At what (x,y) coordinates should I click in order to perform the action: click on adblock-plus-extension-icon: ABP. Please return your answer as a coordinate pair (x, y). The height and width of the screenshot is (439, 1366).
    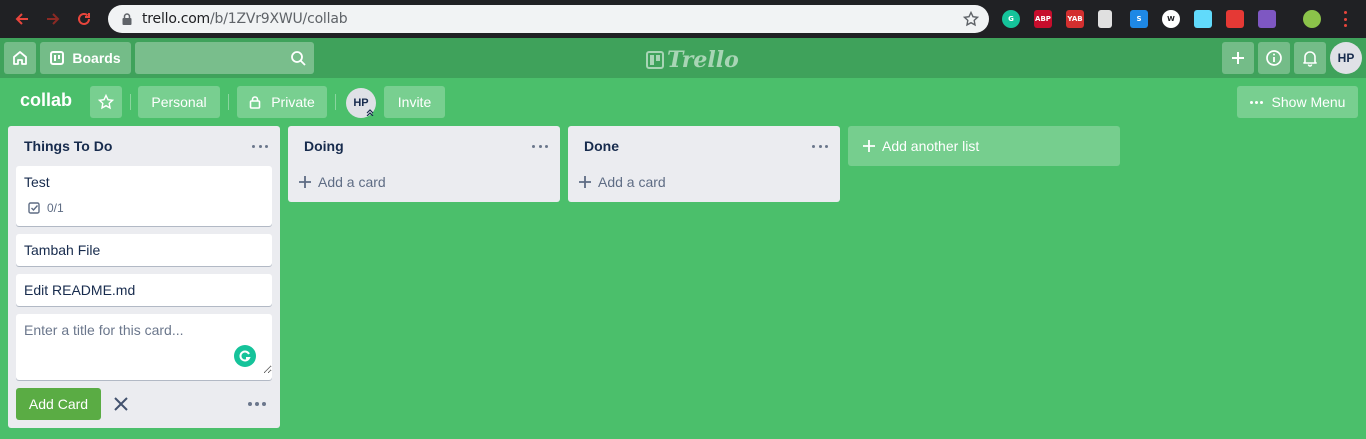
    Looking at the image, I should click on (1043, 19).